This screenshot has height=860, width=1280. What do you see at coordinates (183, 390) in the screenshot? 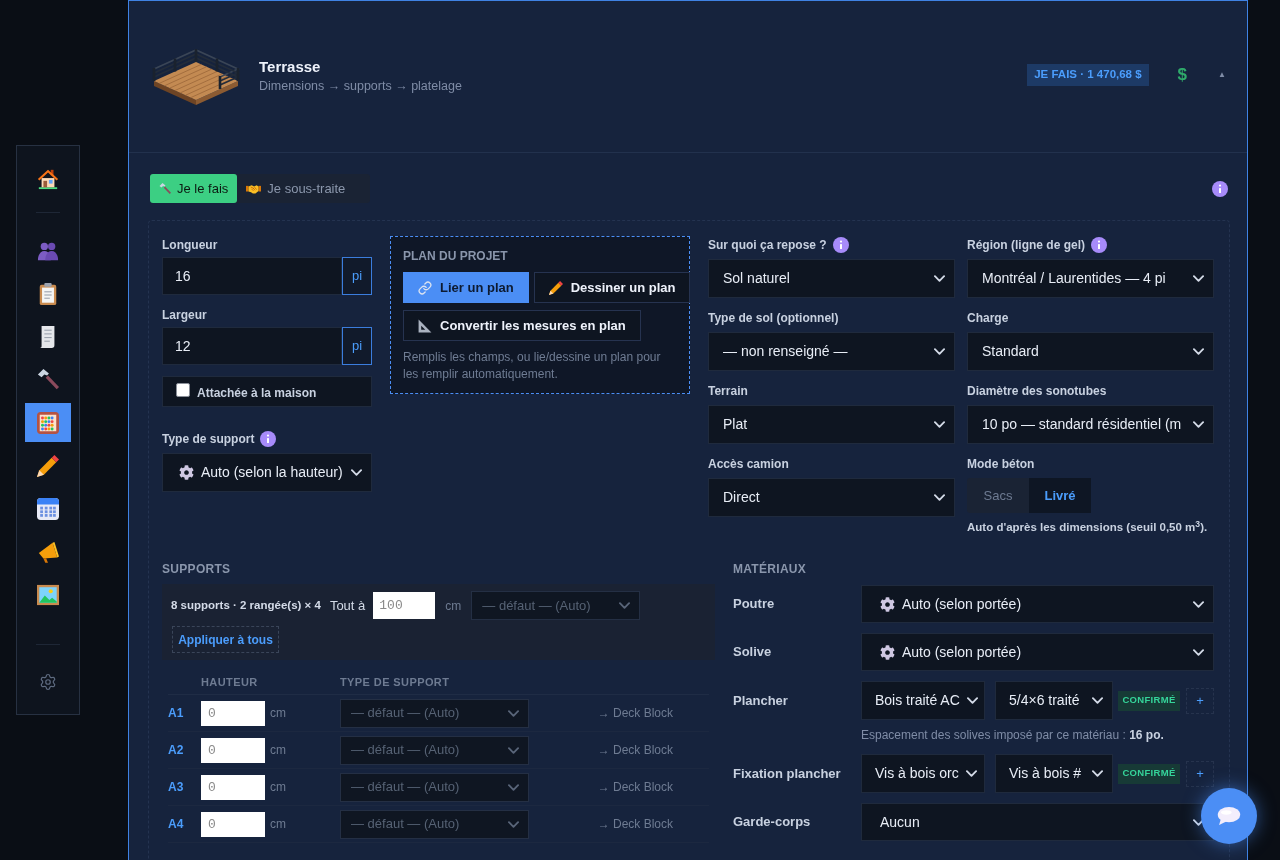
I see `checkbox` at bounding box center [183, 390].